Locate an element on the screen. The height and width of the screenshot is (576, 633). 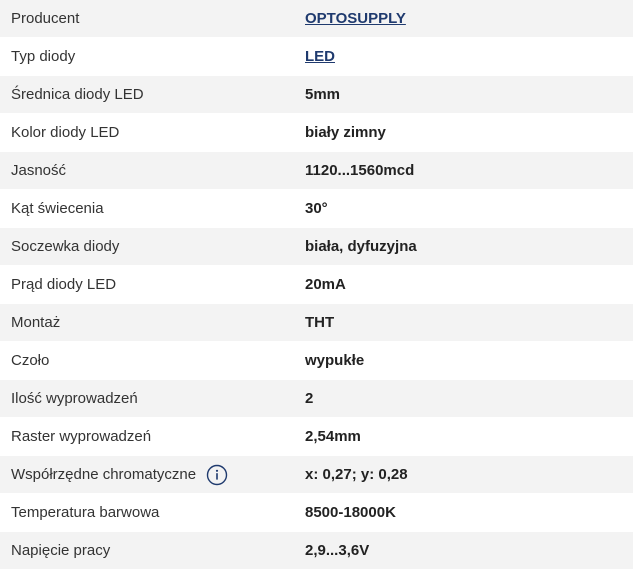
spec-row-producent: Producent OPTOSUPPLY is located at coordinates (316, 19).